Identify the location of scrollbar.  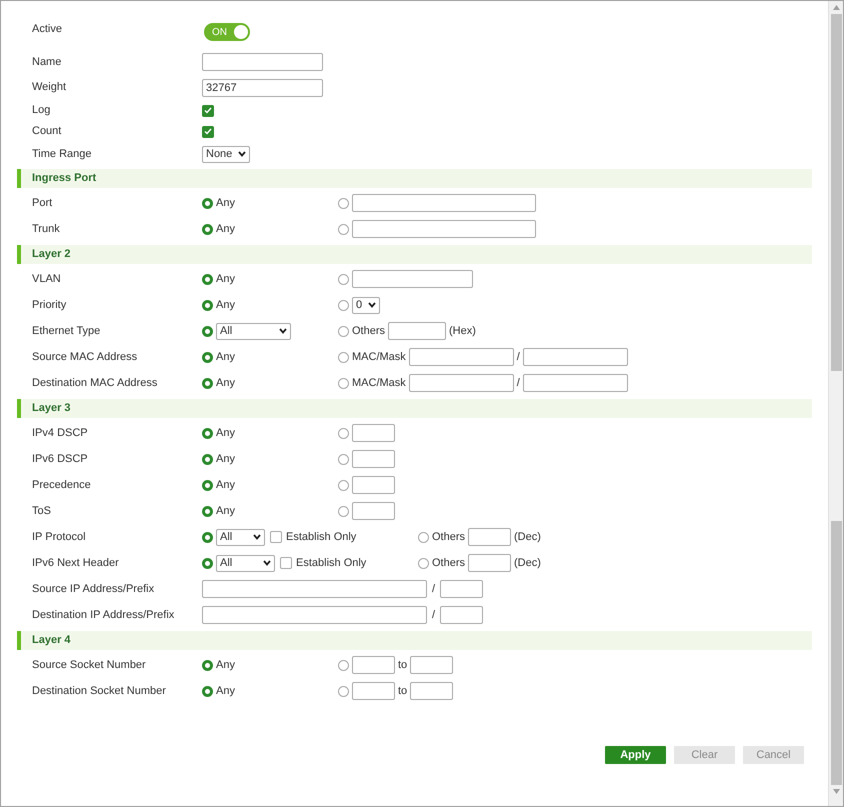
(835, 403).